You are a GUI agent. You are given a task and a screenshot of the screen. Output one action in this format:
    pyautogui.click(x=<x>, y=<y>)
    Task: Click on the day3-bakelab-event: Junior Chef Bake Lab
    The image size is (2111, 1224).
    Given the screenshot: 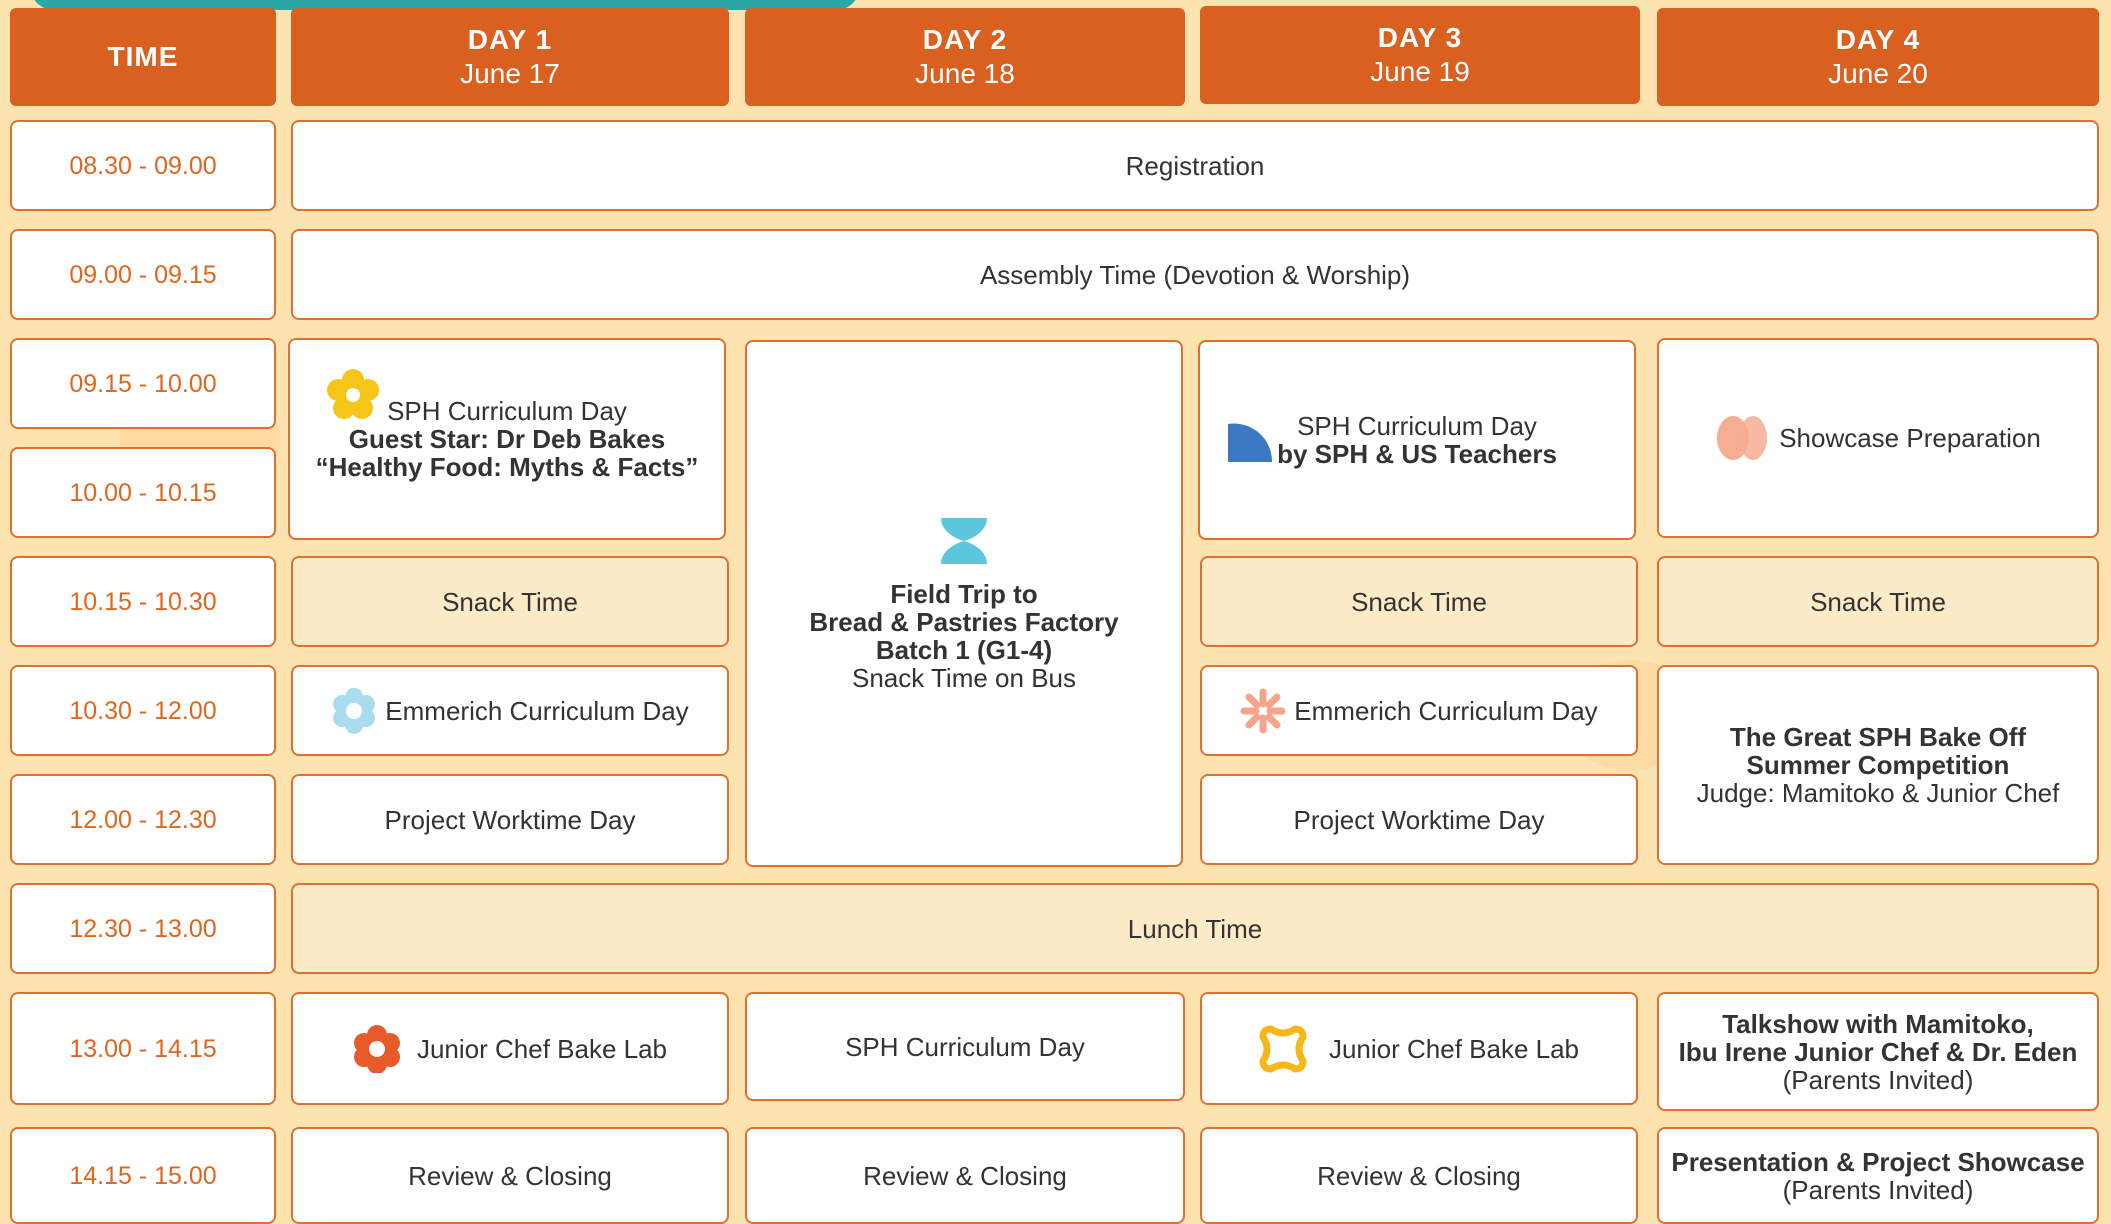 What is the action you would take?
    pyautogui.click(x=1419, y=1048)
    